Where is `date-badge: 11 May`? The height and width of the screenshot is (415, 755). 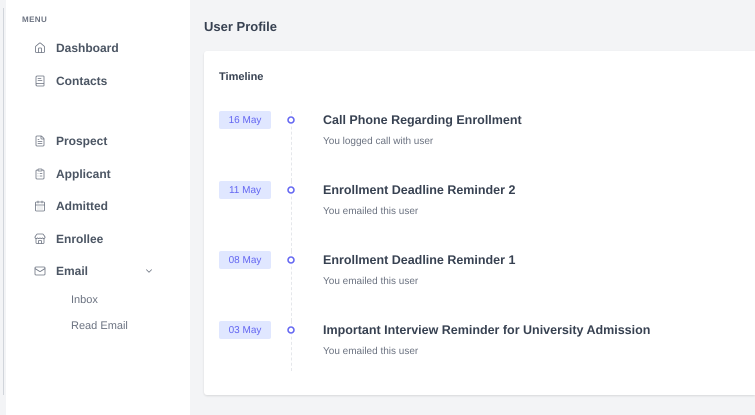
date-badge: 11 May is located at coordinates (245, 190).